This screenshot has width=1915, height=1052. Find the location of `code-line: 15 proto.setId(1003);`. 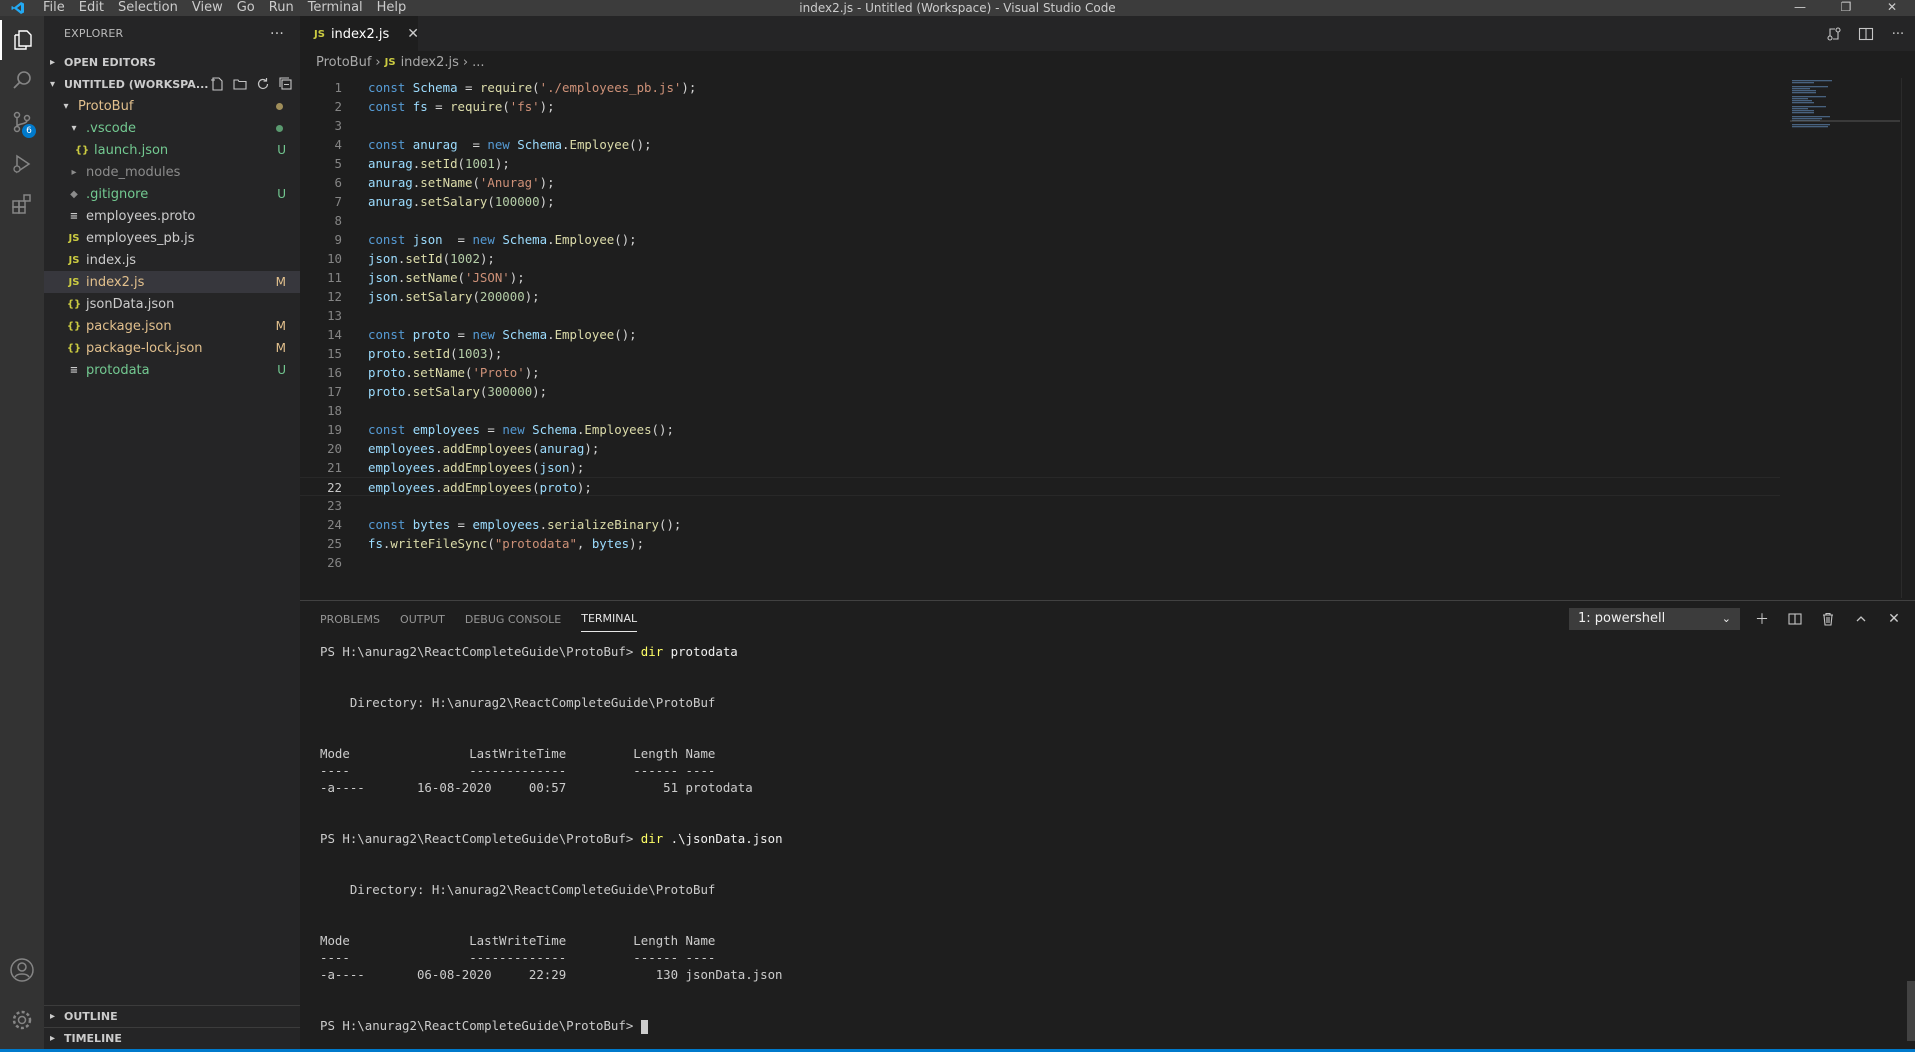

code-line: 15 proto.setId(1003); is located at coordinates (1040, 353).